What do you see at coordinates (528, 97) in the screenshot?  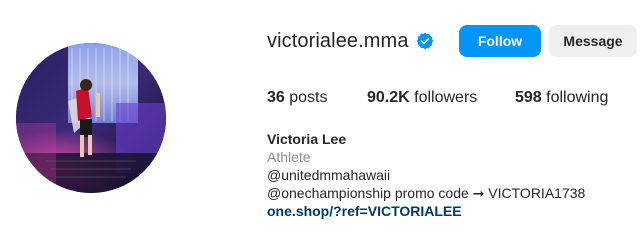 I see `following-count: 598` at bounding box center [528, 97].